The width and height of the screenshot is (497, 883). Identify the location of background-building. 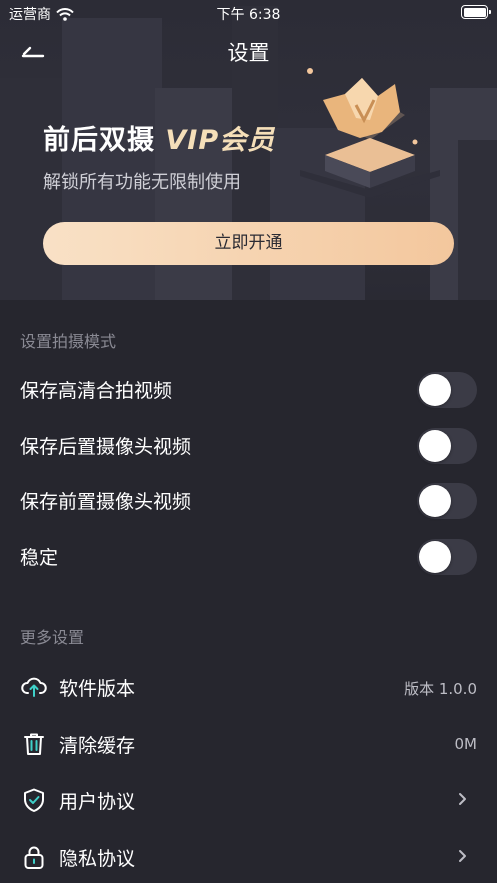
(477, 220).